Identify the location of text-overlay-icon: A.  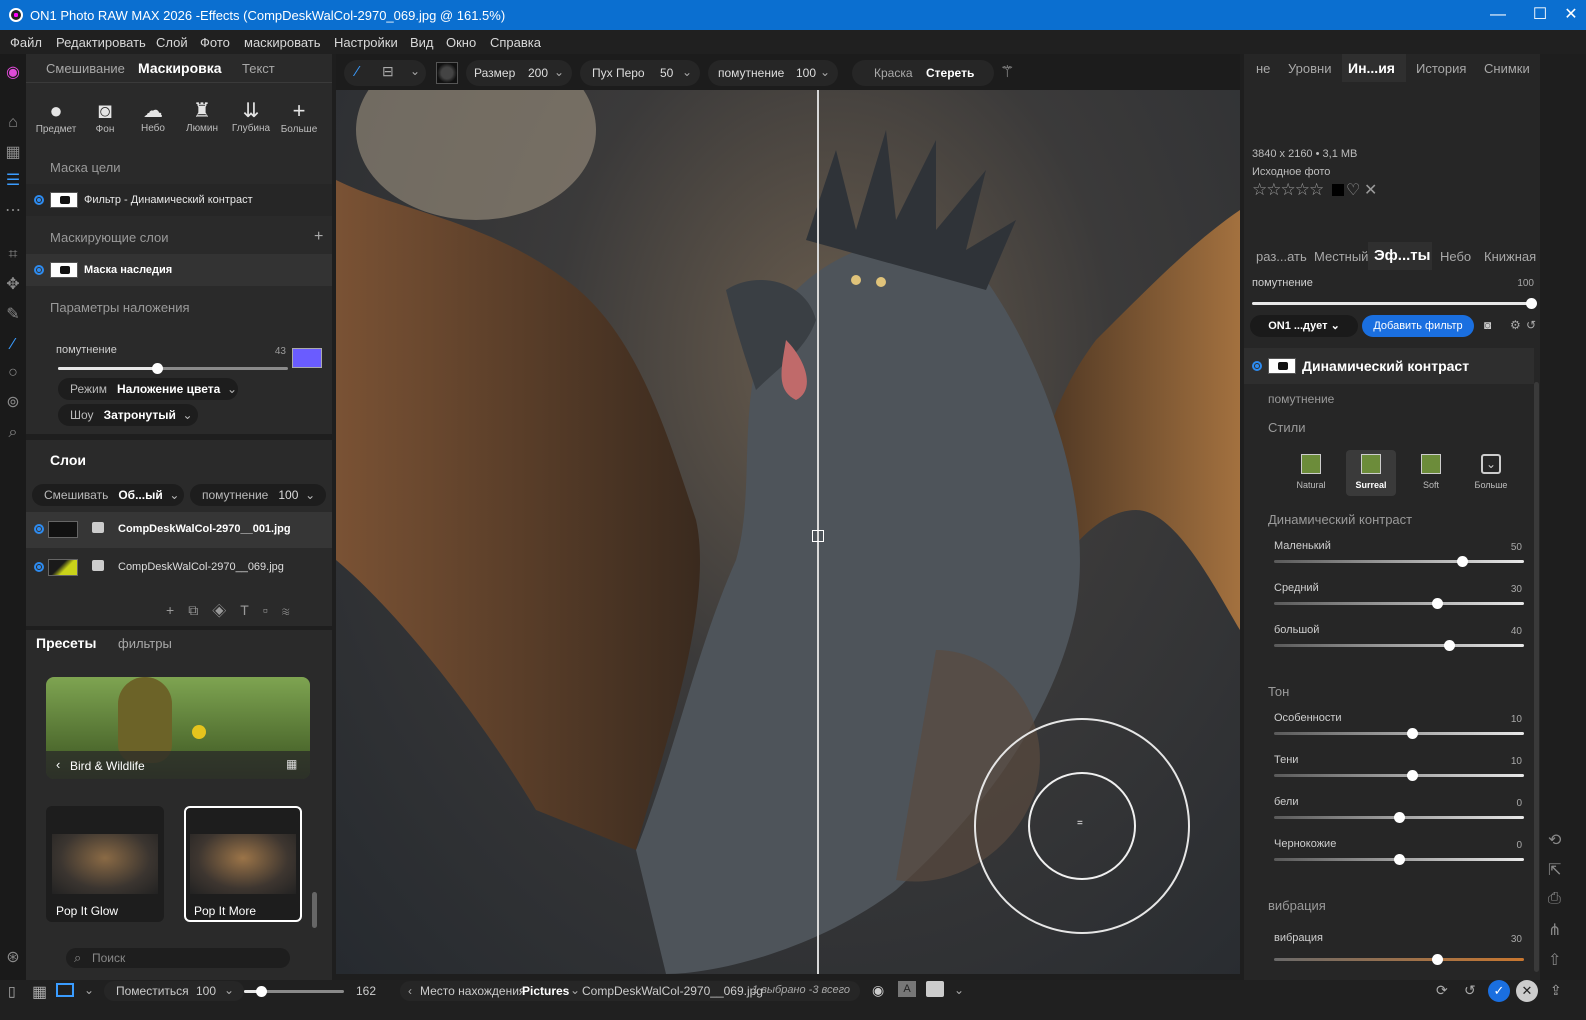
(907, 989).